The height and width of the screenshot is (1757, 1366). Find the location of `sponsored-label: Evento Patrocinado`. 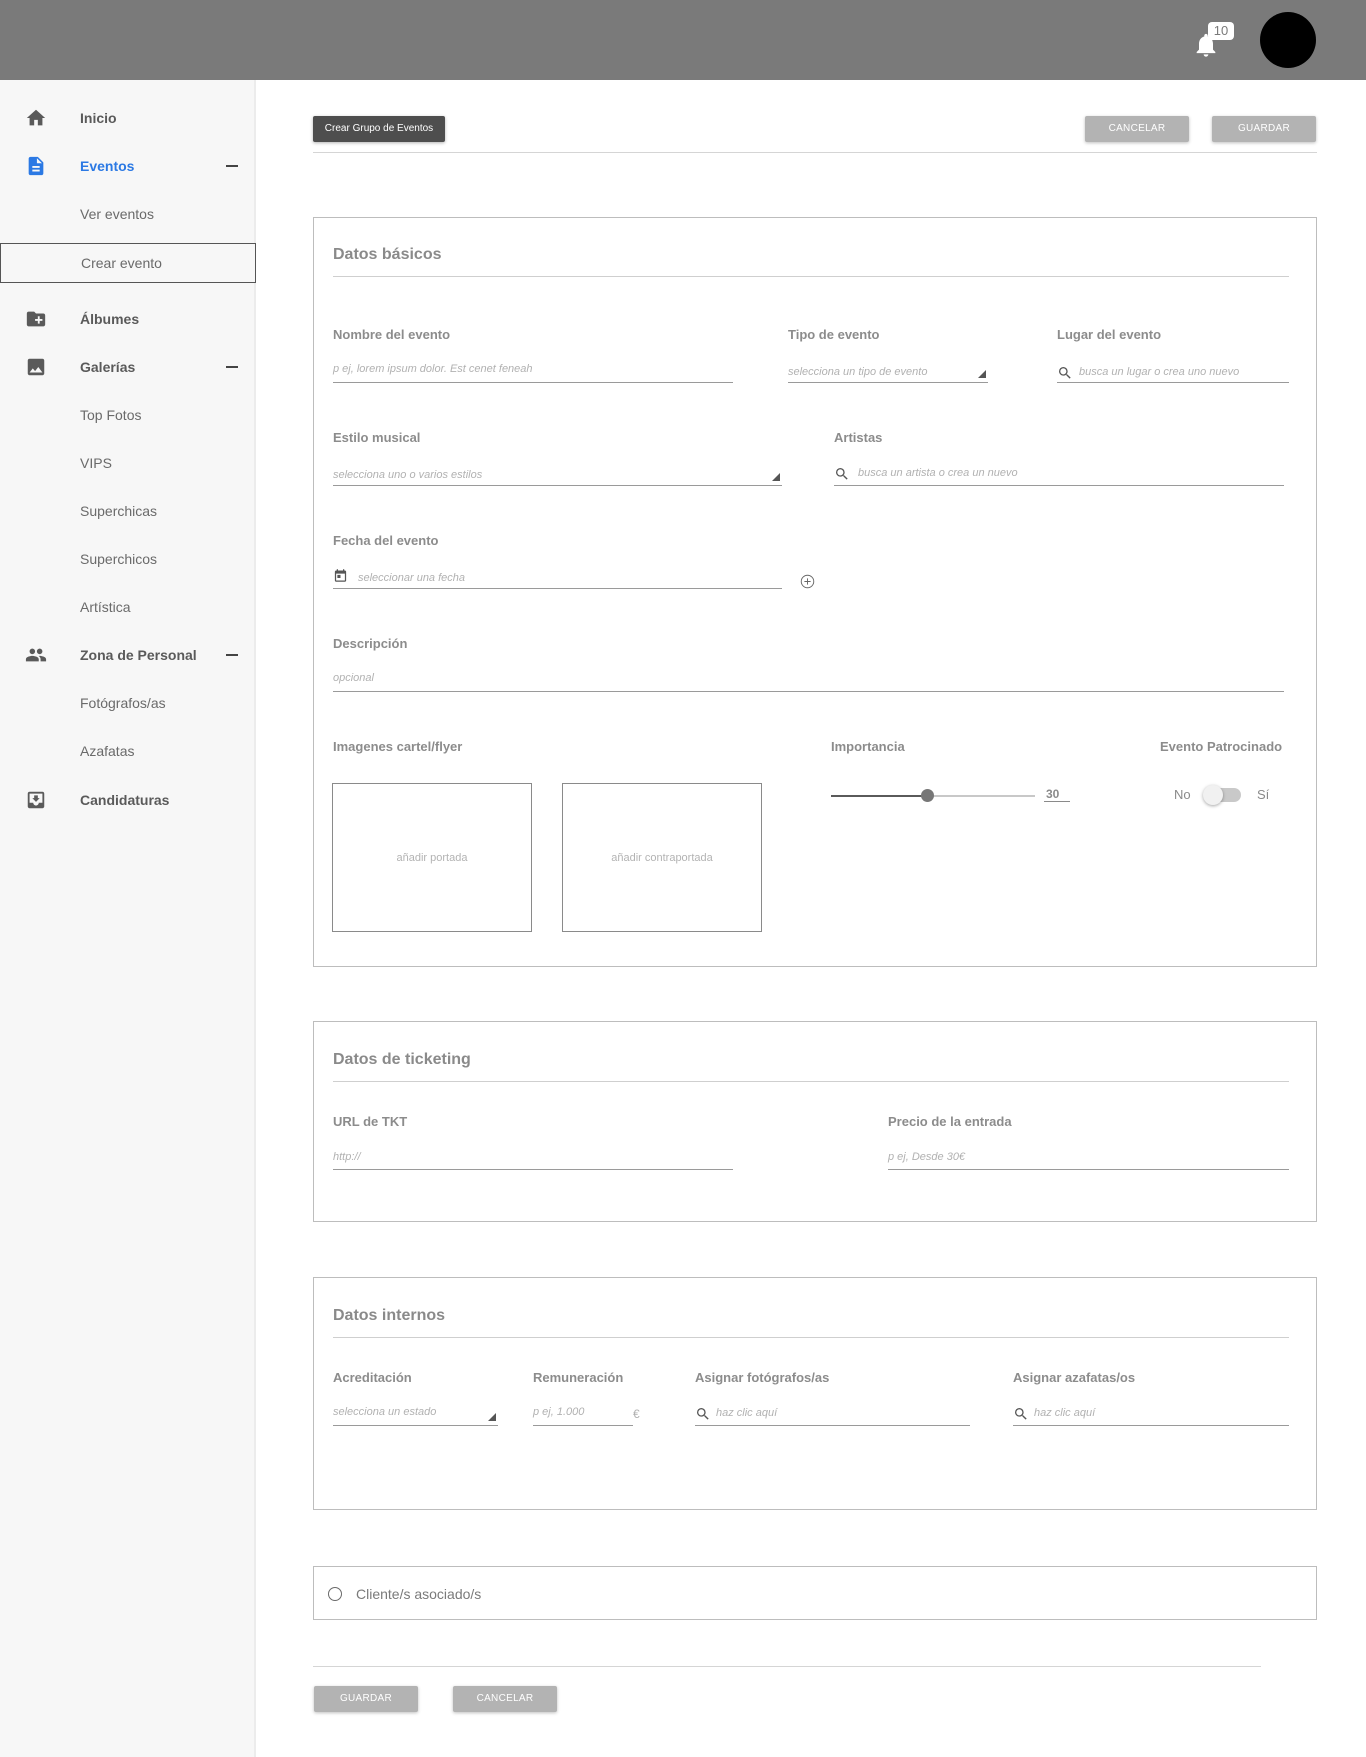

sponsored-label: Evento Patrocinado is located at coordinates (1221, 746).